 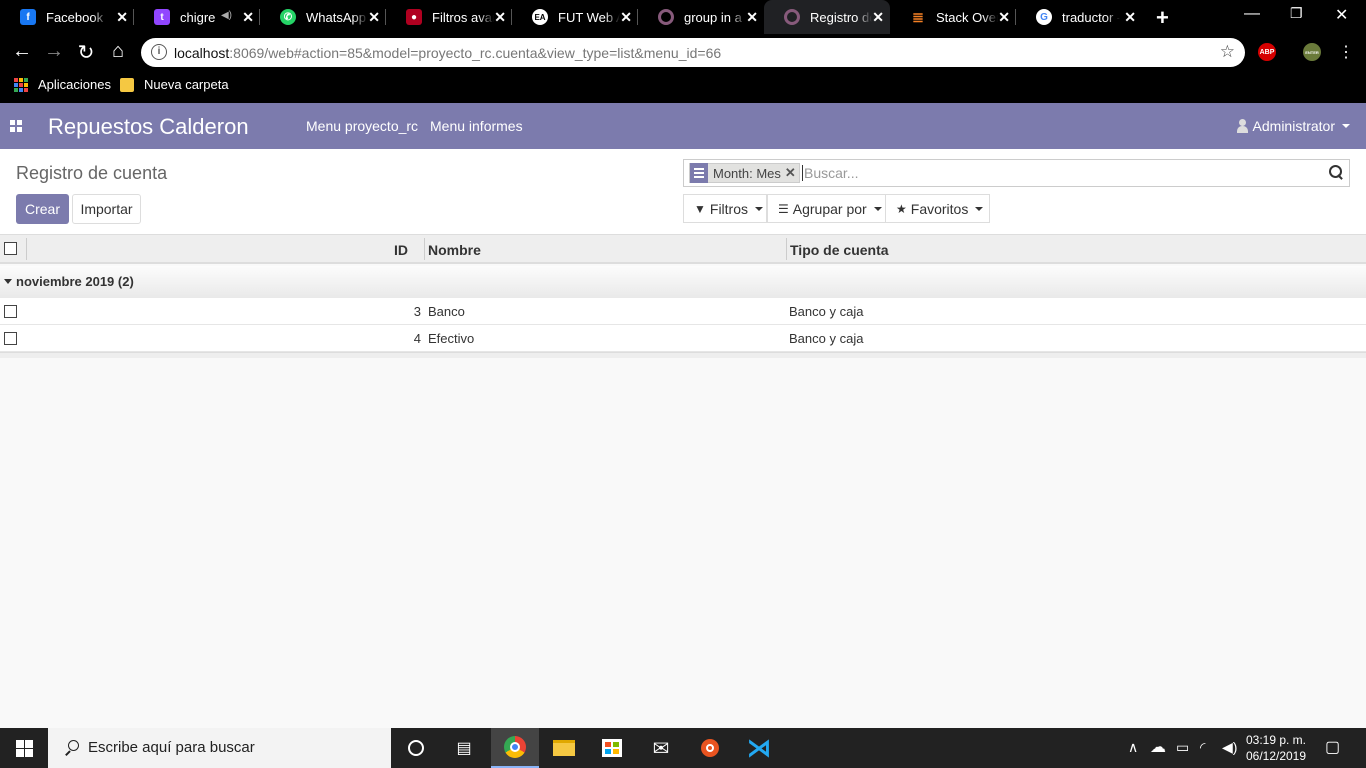 What do you see at coordinates (417, 311) in the screenshot?
I see `cell-id: 3` at bounding box center [417, 311].